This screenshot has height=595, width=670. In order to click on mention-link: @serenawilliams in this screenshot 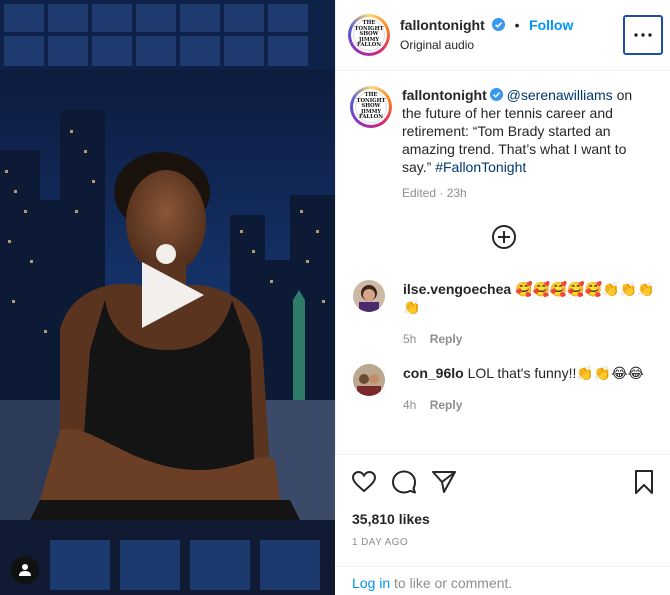, I will do `click(560, 95)`.